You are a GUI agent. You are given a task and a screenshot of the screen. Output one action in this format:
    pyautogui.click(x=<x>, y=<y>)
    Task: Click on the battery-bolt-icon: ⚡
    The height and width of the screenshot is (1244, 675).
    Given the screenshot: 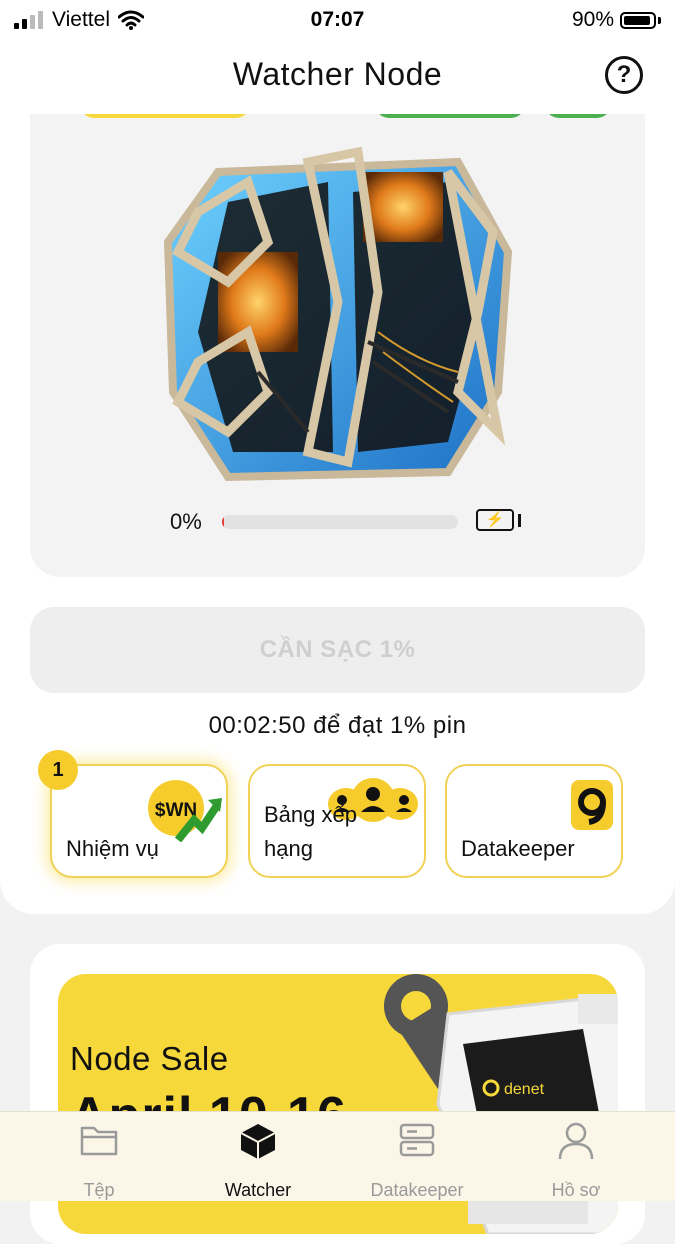 What is the action you would take?
    pyautogui.click(x=495, y=520)
    